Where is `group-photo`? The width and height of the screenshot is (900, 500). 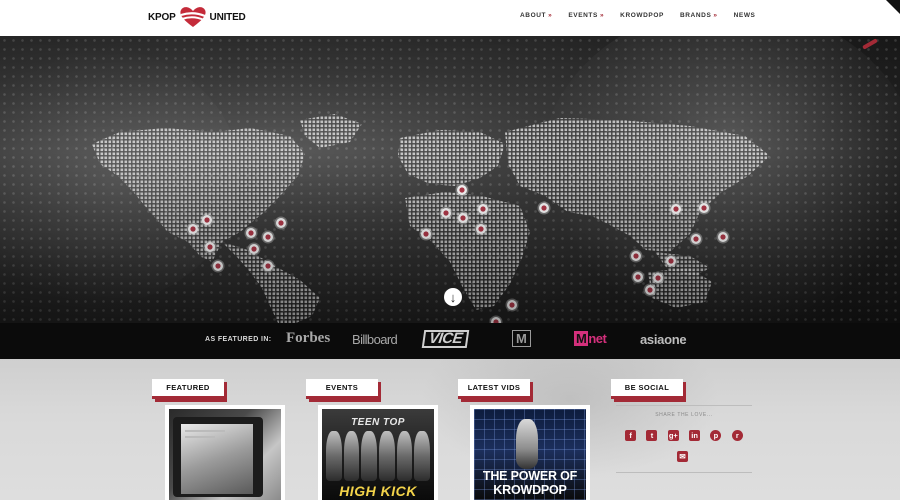
group-photo is located at coordinates (378, 456).